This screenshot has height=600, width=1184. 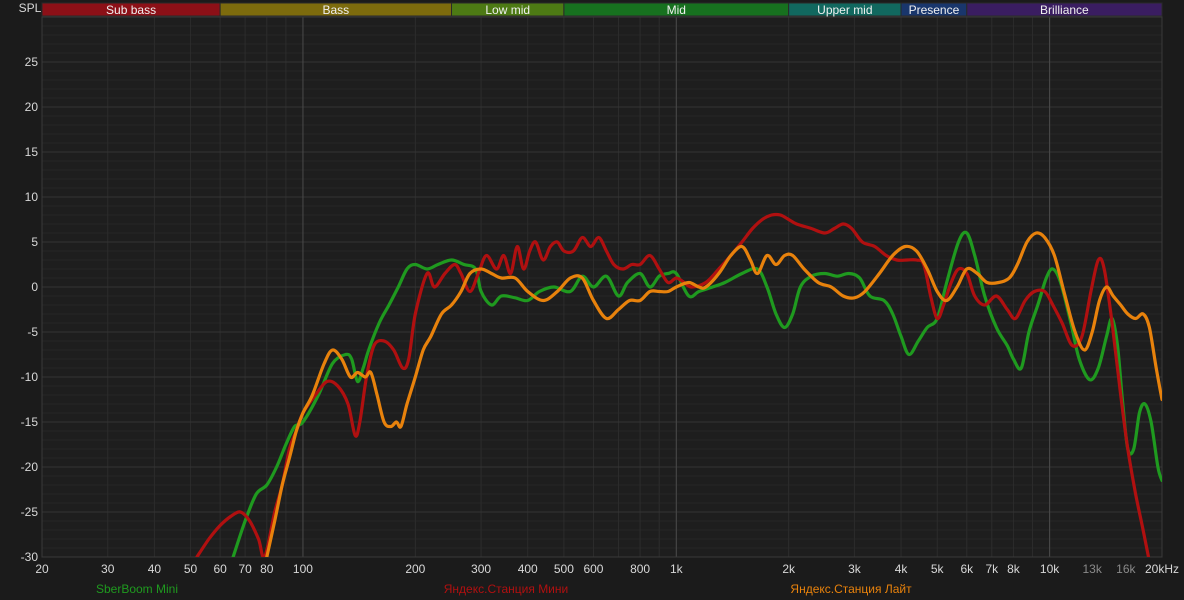 I want to click on band-label: Upper mid, so click(x=844, y=10).